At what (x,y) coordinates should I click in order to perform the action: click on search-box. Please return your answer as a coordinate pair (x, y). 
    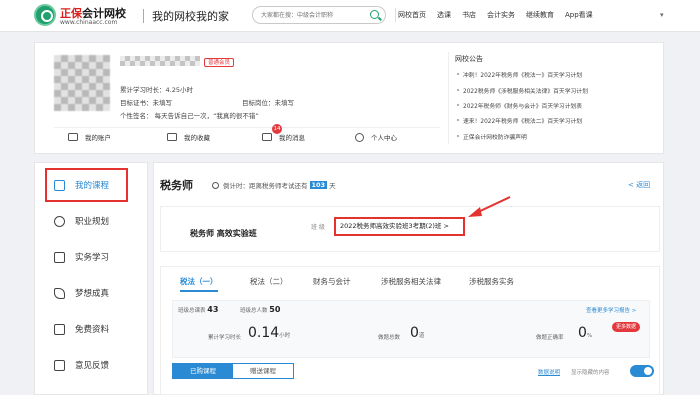
    Looking at the image, I should click on (319, 15).